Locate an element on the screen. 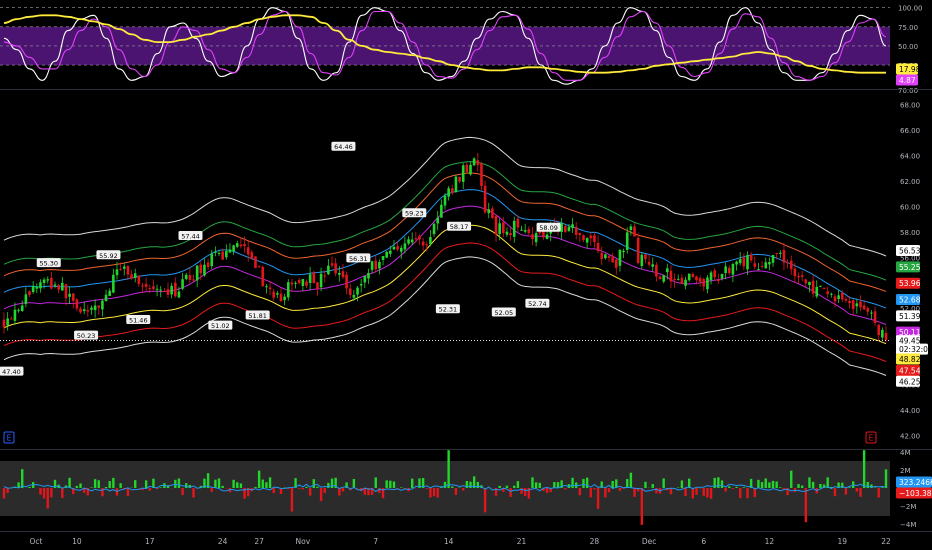 The width and height of the screenshot is (932, 550). pivot-label: 55.92 is located at coordinates (108, 255).